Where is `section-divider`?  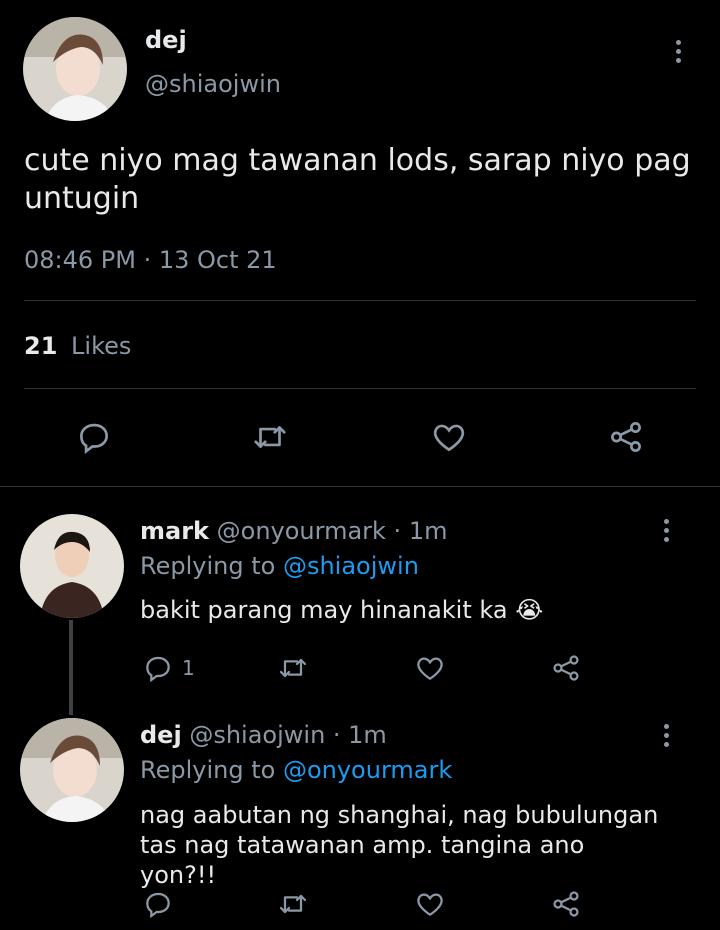
section-divider is located at coordinates (360, 486).